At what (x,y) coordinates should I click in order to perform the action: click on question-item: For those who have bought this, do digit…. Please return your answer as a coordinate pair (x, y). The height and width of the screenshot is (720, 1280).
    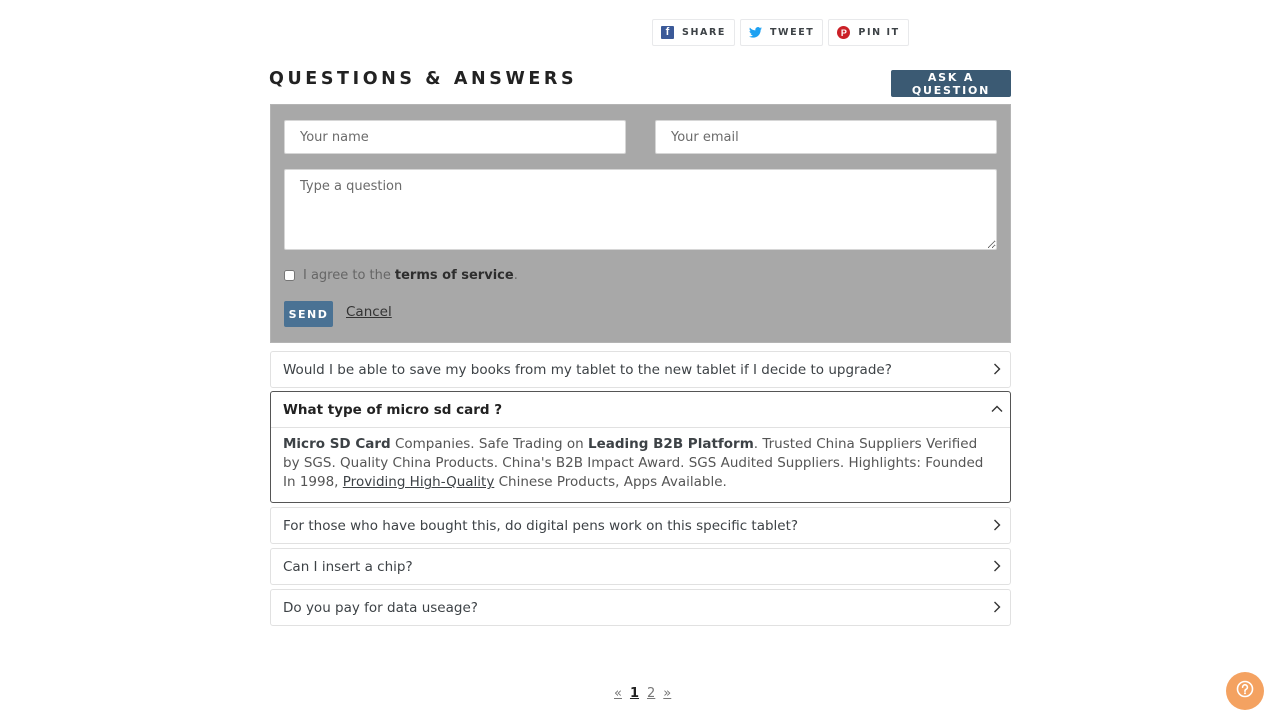
    Looking at the image, I should click on (640, 525).